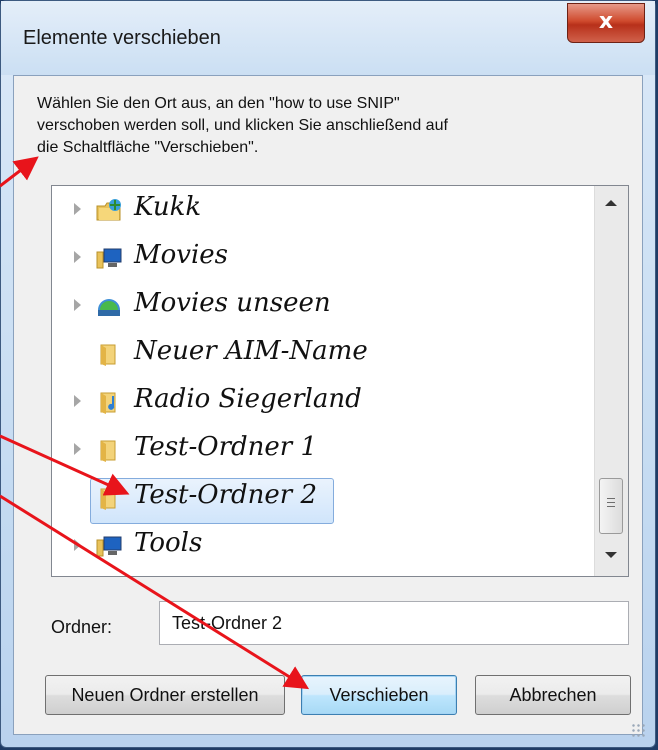  I want to click on tree-item-label: Neuer AIM-Name, so click(251, 351).